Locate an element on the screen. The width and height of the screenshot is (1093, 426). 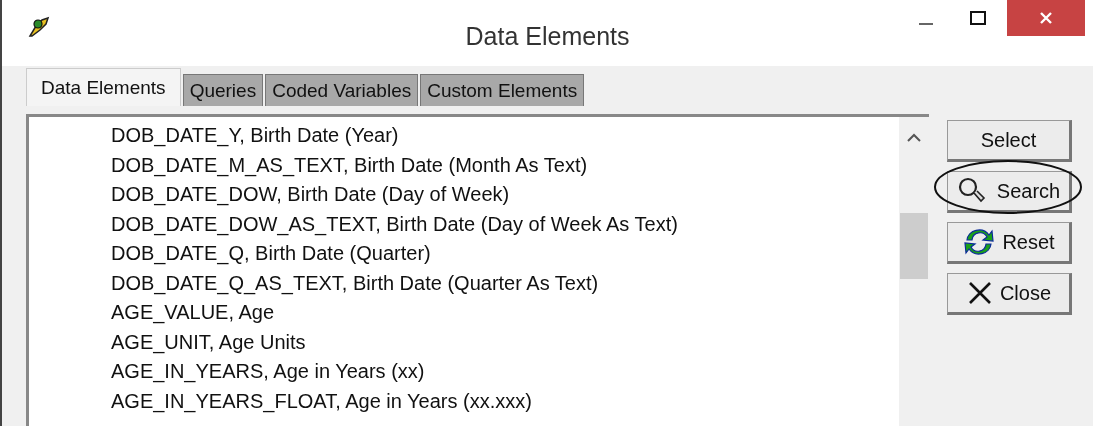
window-title: Data Elements is located at coordinates (547, 36).